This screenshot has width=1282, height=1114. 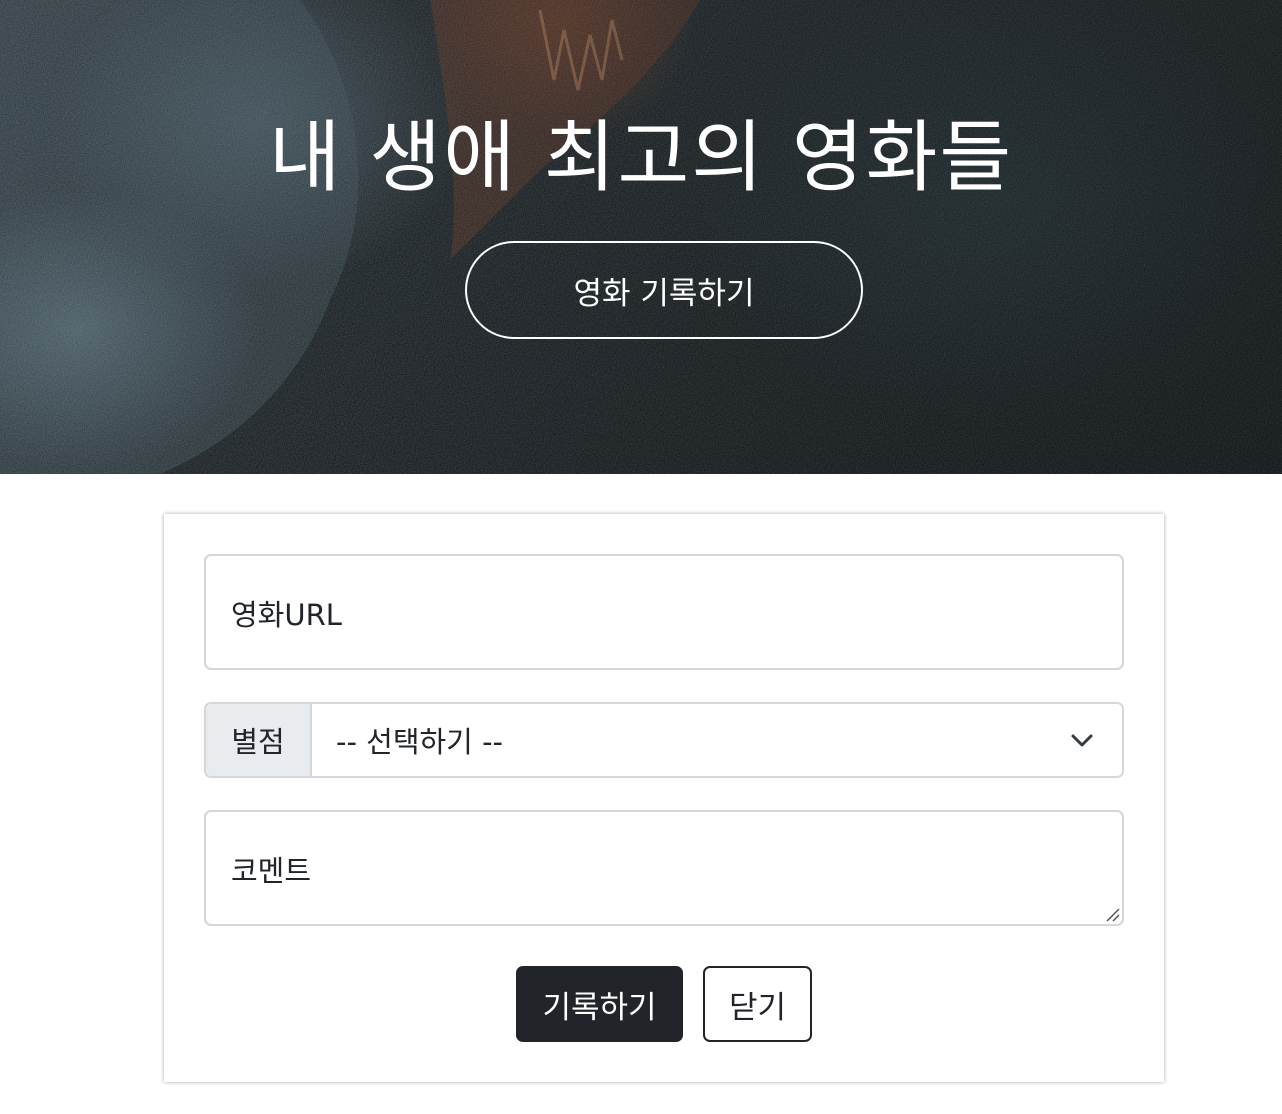 What do you see at coordinates (664, 612) in the screenshot?
I see `movie-url-input: 영화URL` at bounding box center [664, 612].